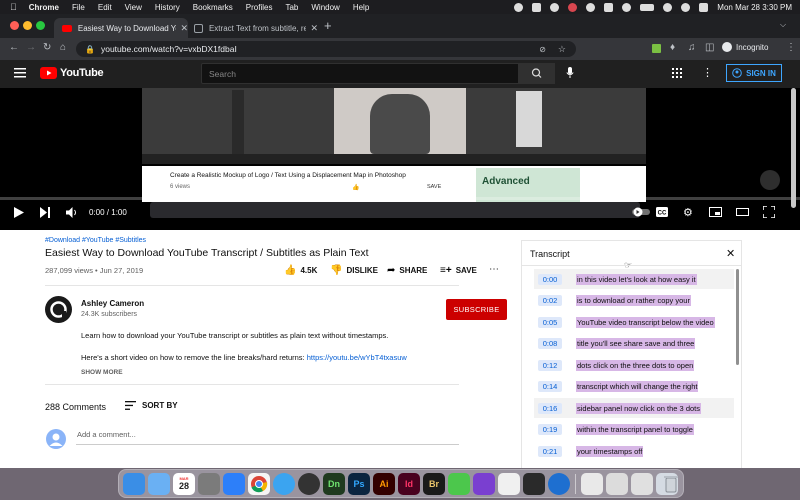 Image resolution: width=800 pixels, height=500 pixels. Describe the element at coordinates (534, 484) in the screenshot. I see `app-dark-icon` at that location.